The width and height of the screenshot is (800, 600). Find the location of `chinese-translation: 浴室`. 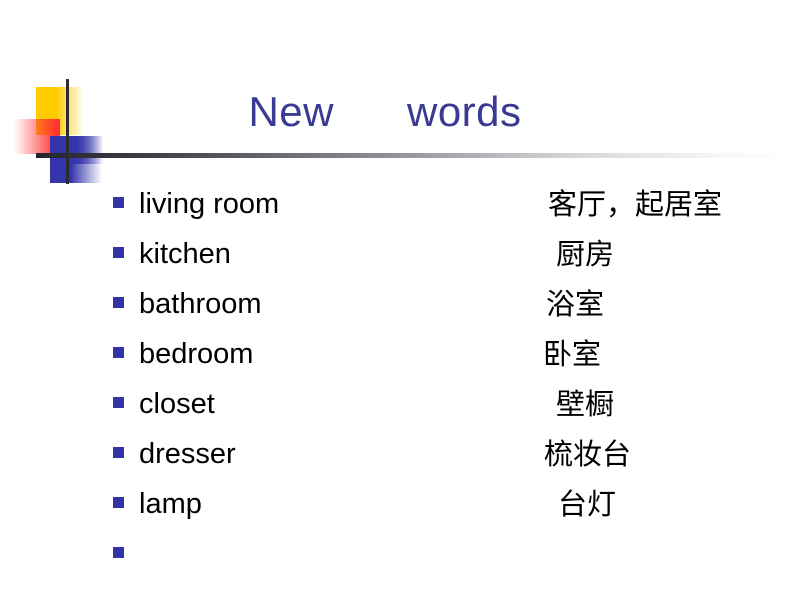

chinese-translation: 浴室 is located at coordinates (575, 304).